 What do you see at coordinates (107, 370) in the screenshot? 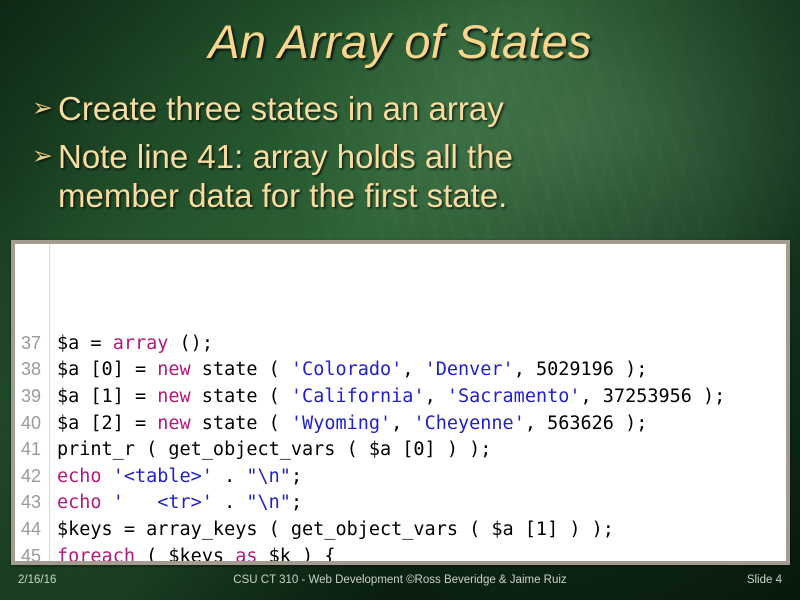
I see `code-token: $a [0] =` at bounding box center [107, 370].